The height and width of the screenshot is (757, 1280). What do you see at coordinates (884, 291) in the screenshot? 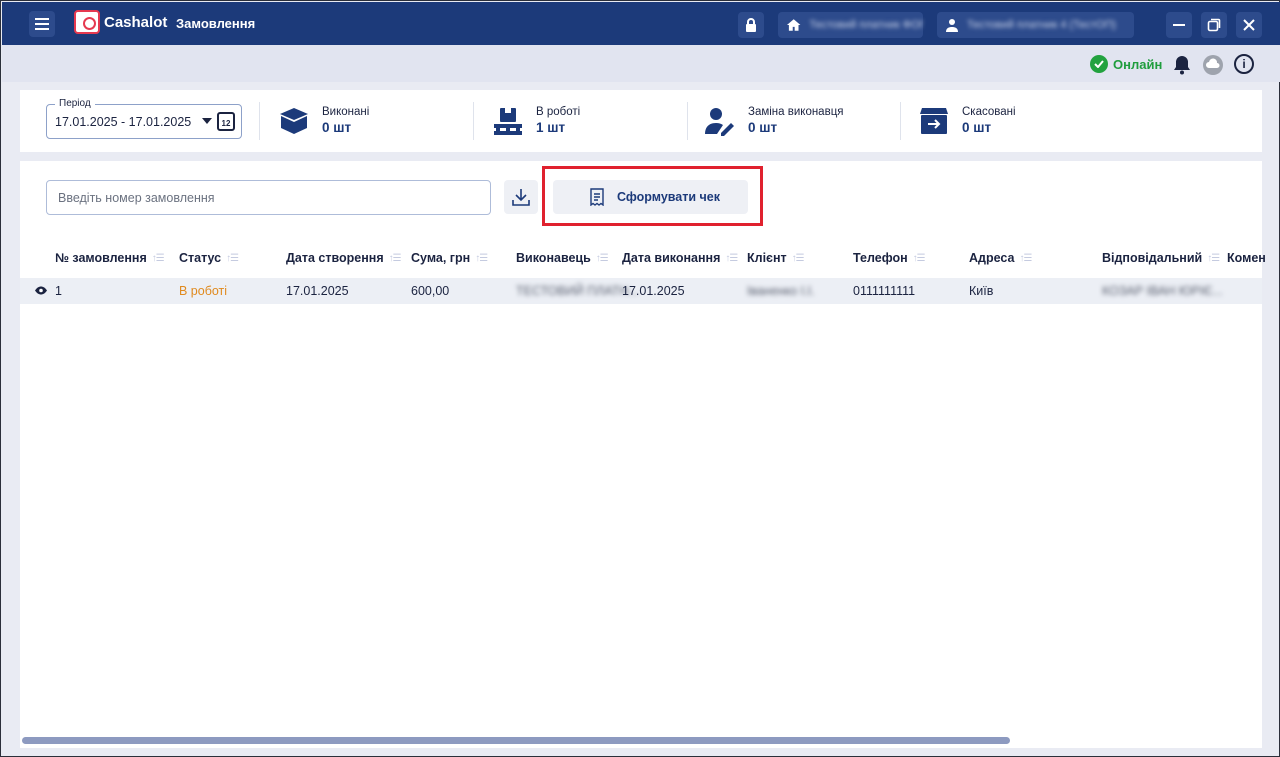
I see `cell-phone: 0111111111` at bounding box center [884, 291].